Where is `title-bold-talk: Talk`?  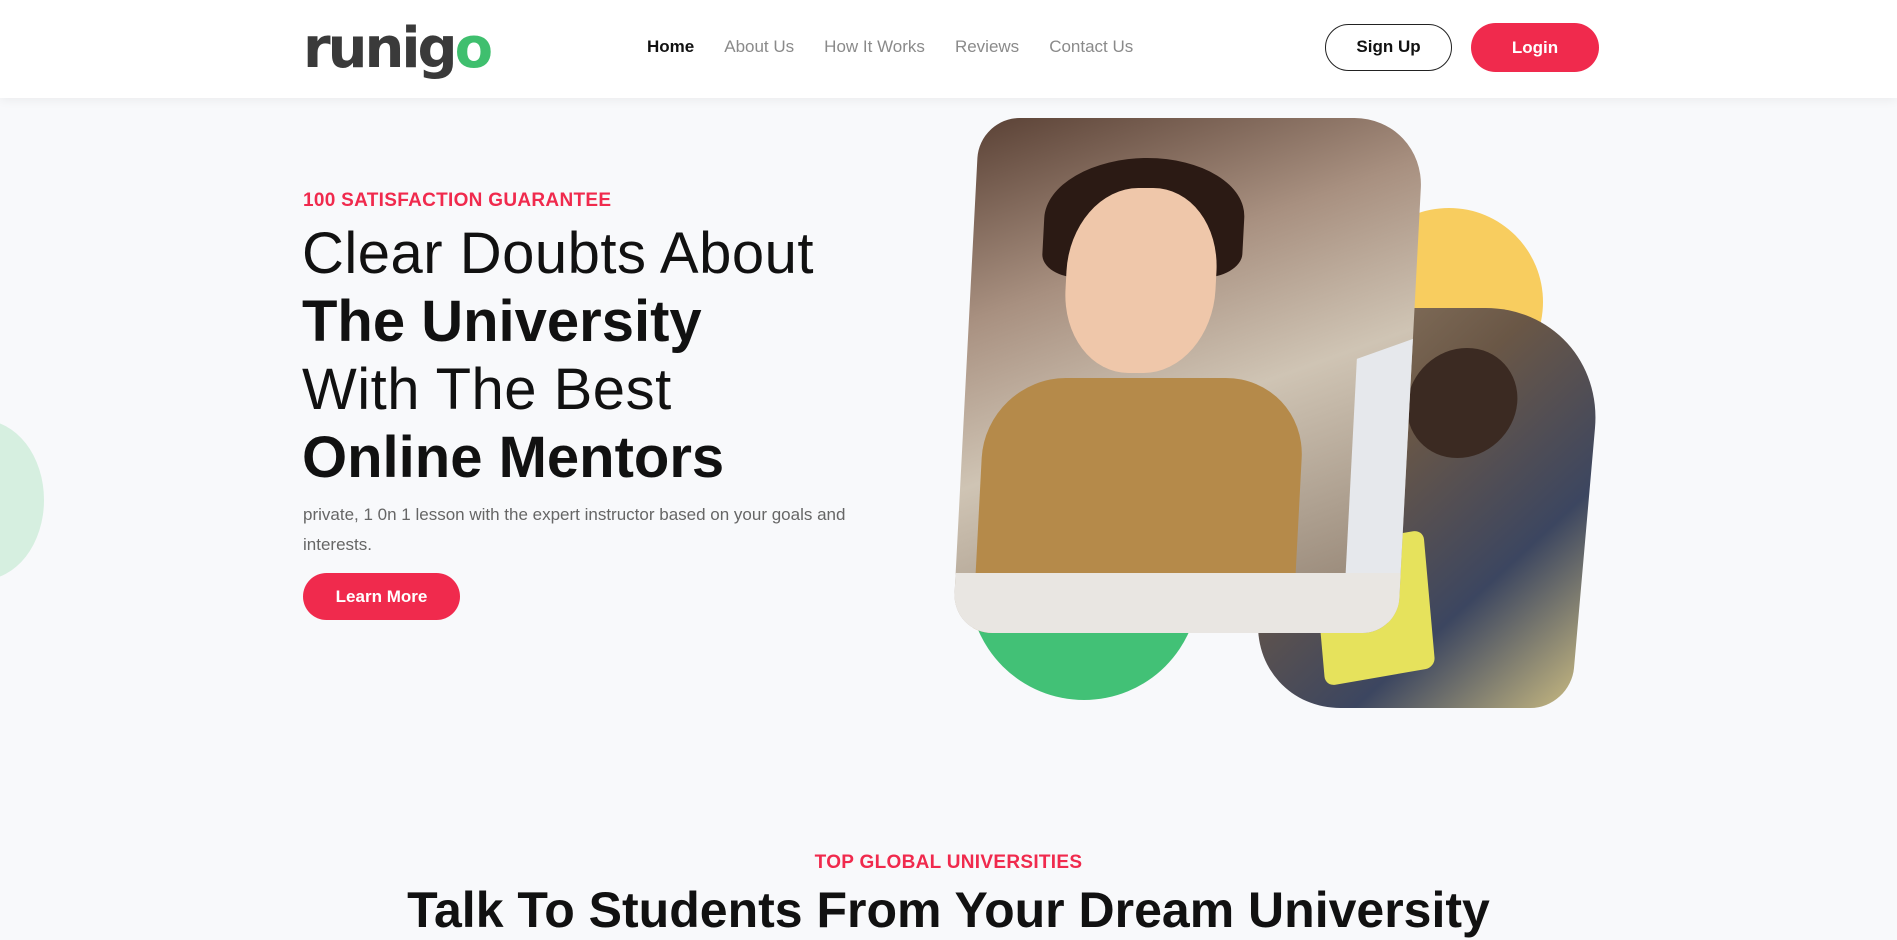 title-bold-talk: Talk is located at coordinates (455, 910).